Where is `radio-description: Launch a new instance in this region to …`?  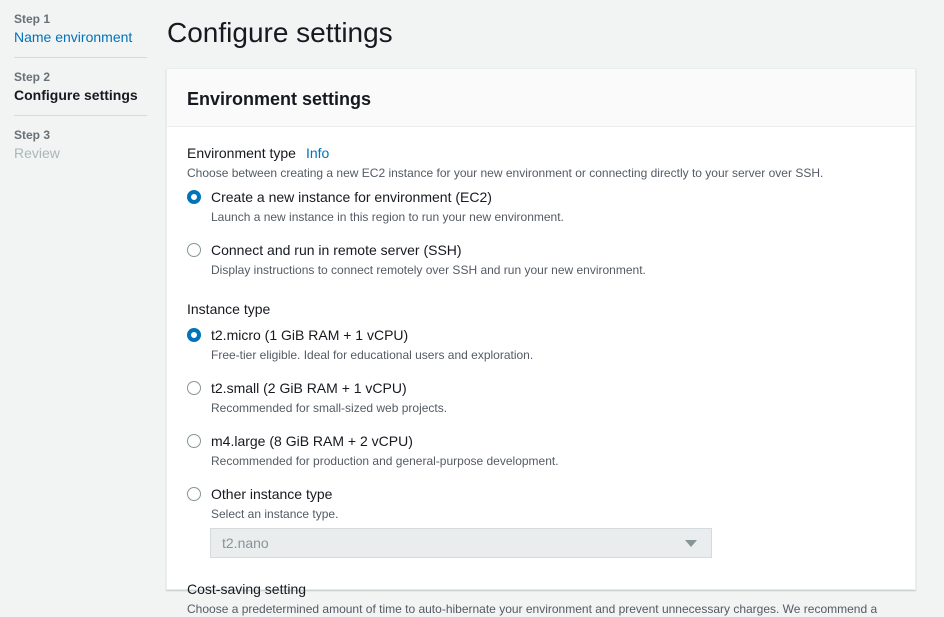 radio-description: Launch a new instance in this region to … is located at coordinates (387, 217).